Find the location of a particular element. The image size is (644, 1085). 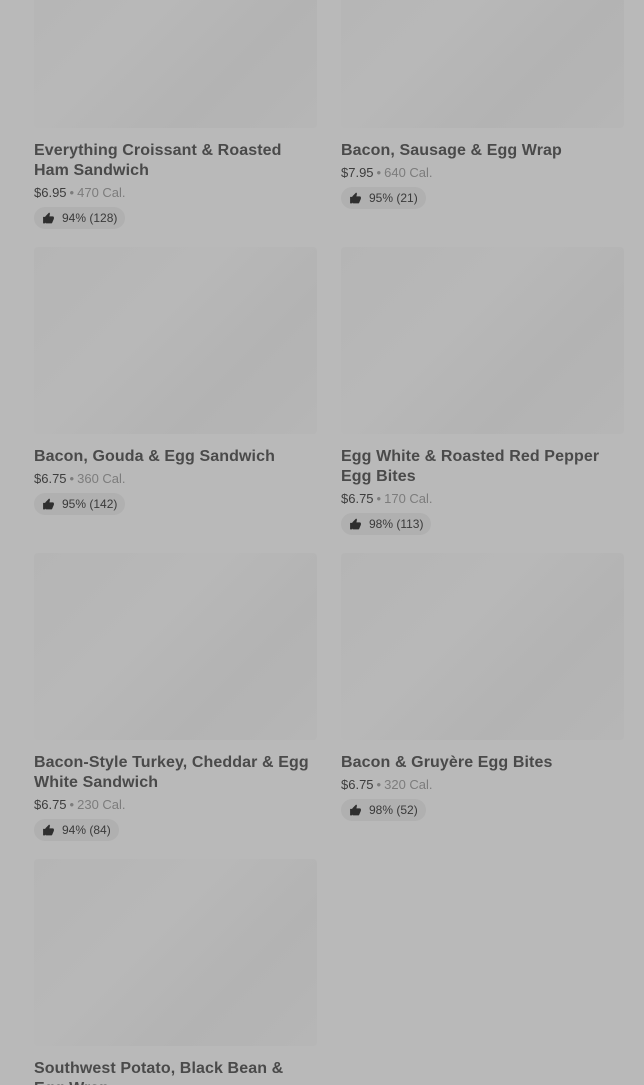

menu-item-price: $6.95 is located at coordinates (50, 192).